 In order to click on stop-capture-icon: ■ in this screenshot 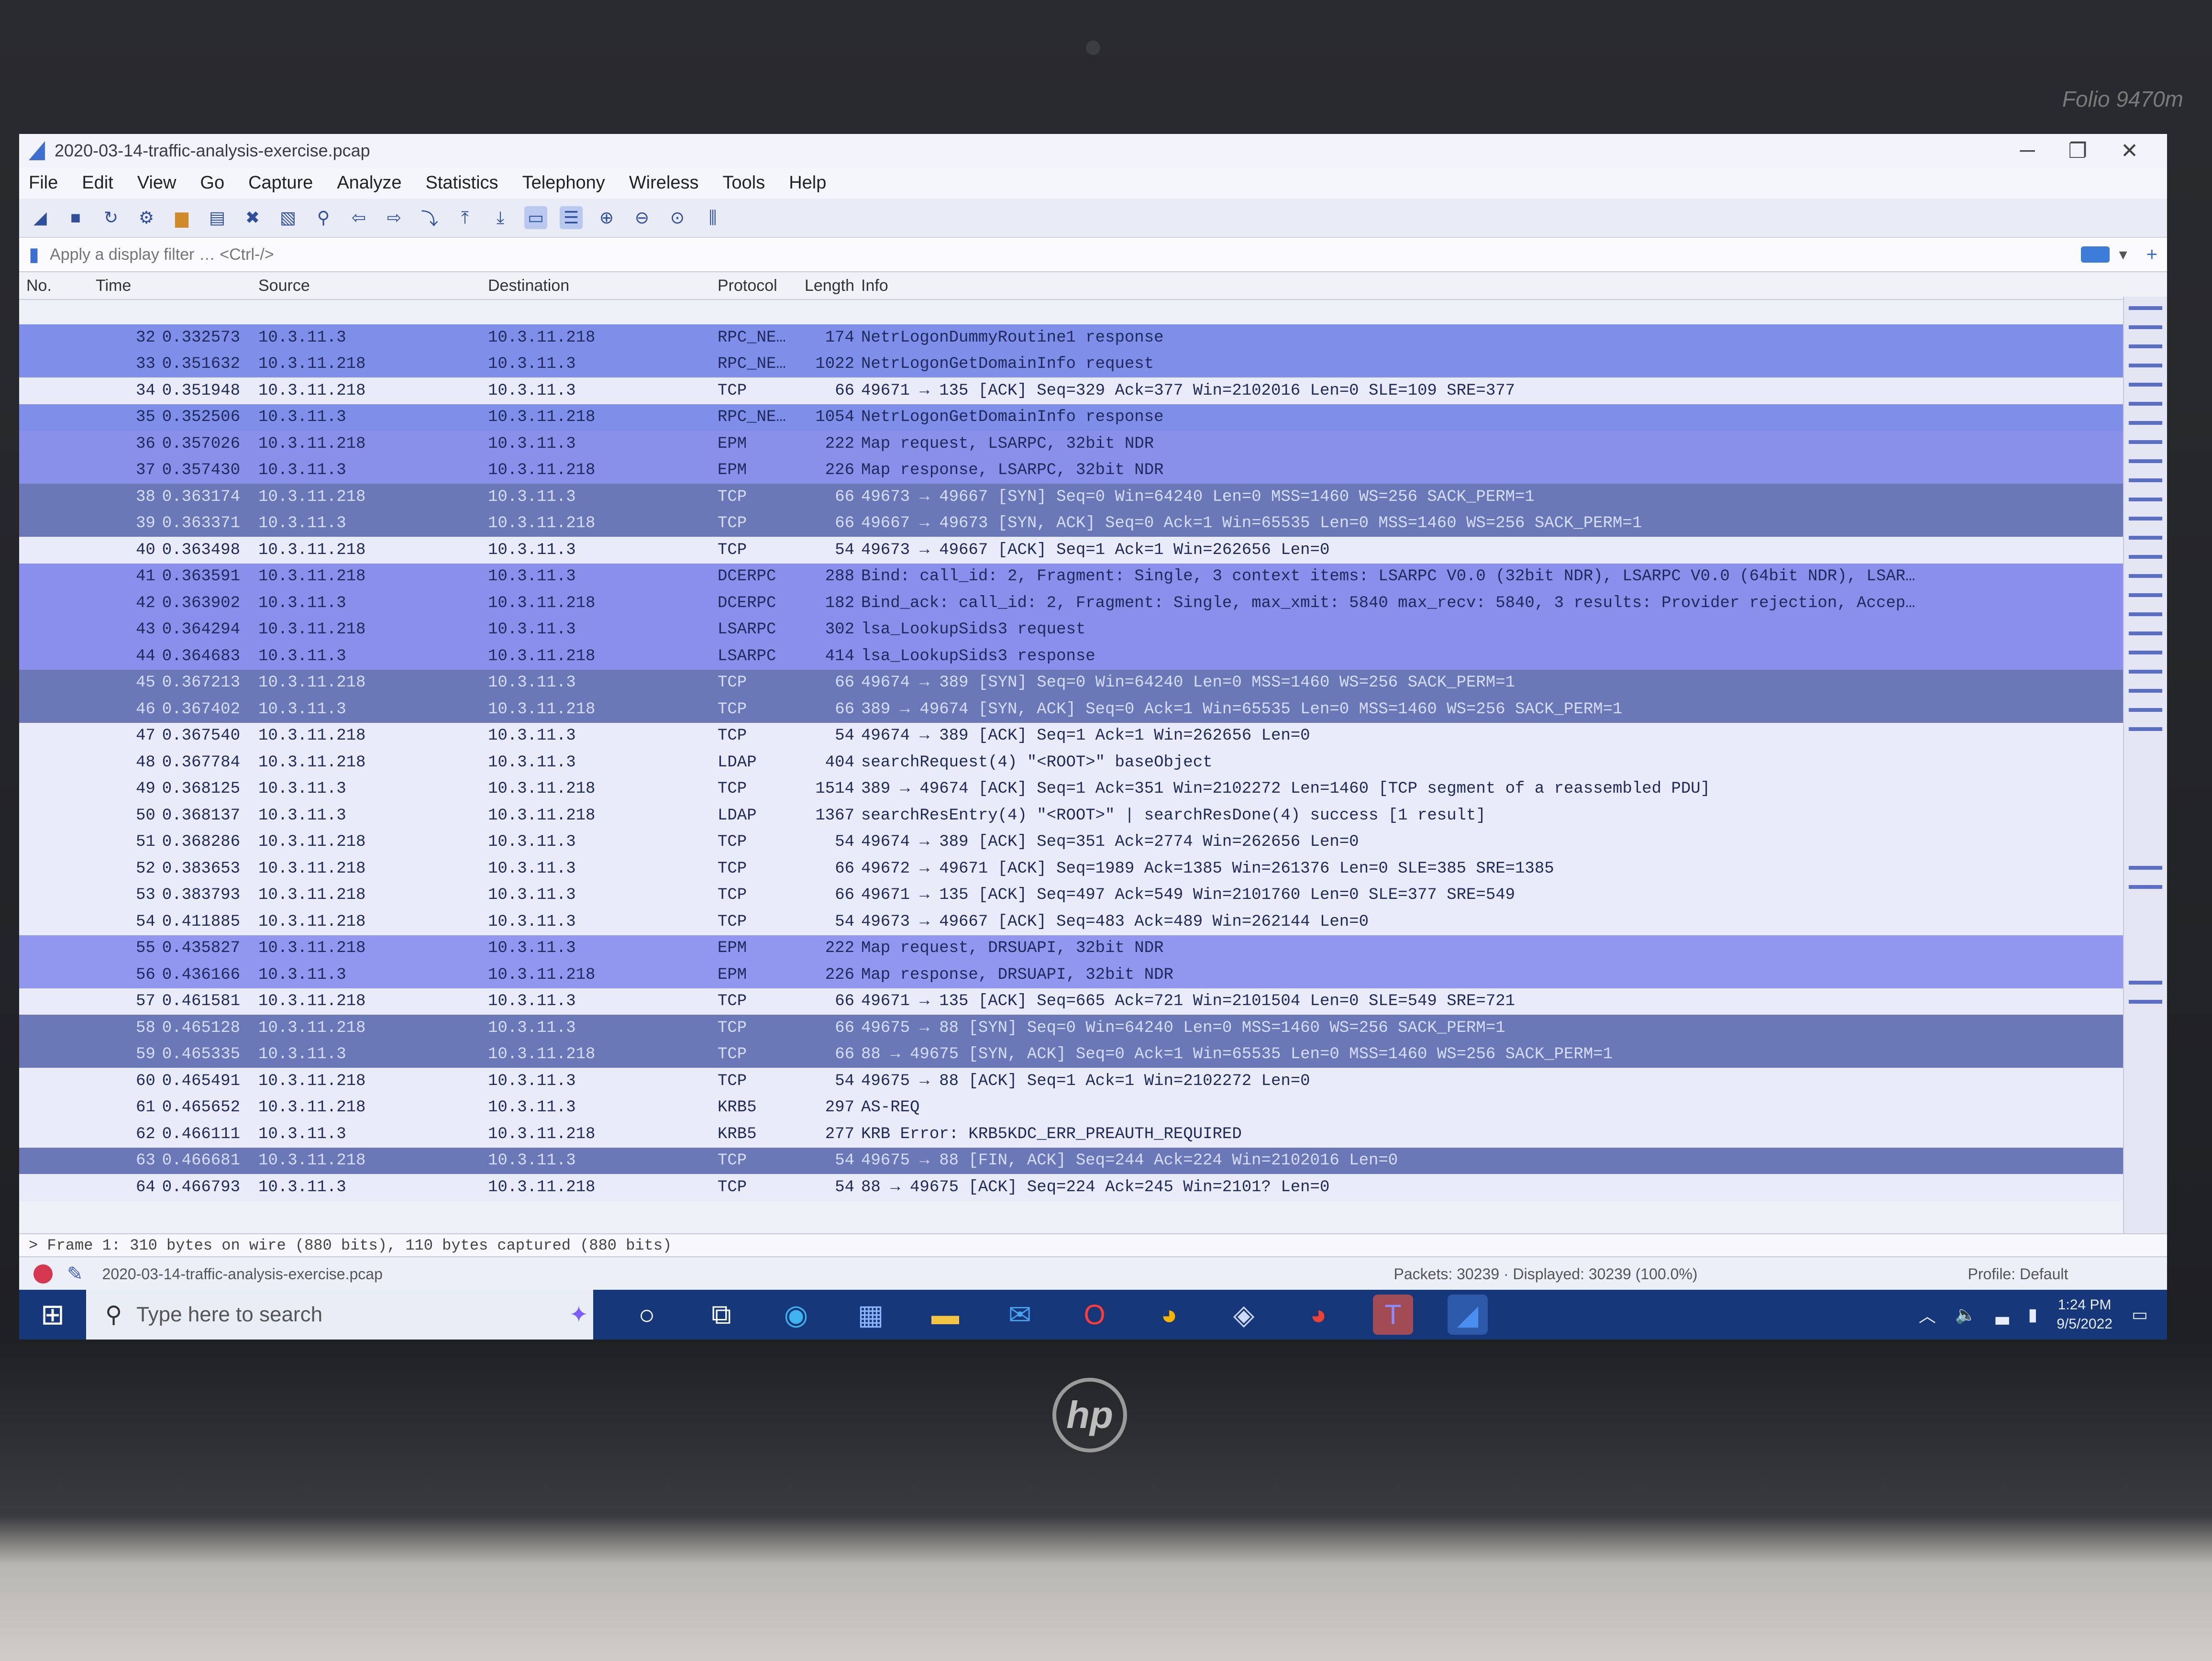, I will do `click(75, 218)`.